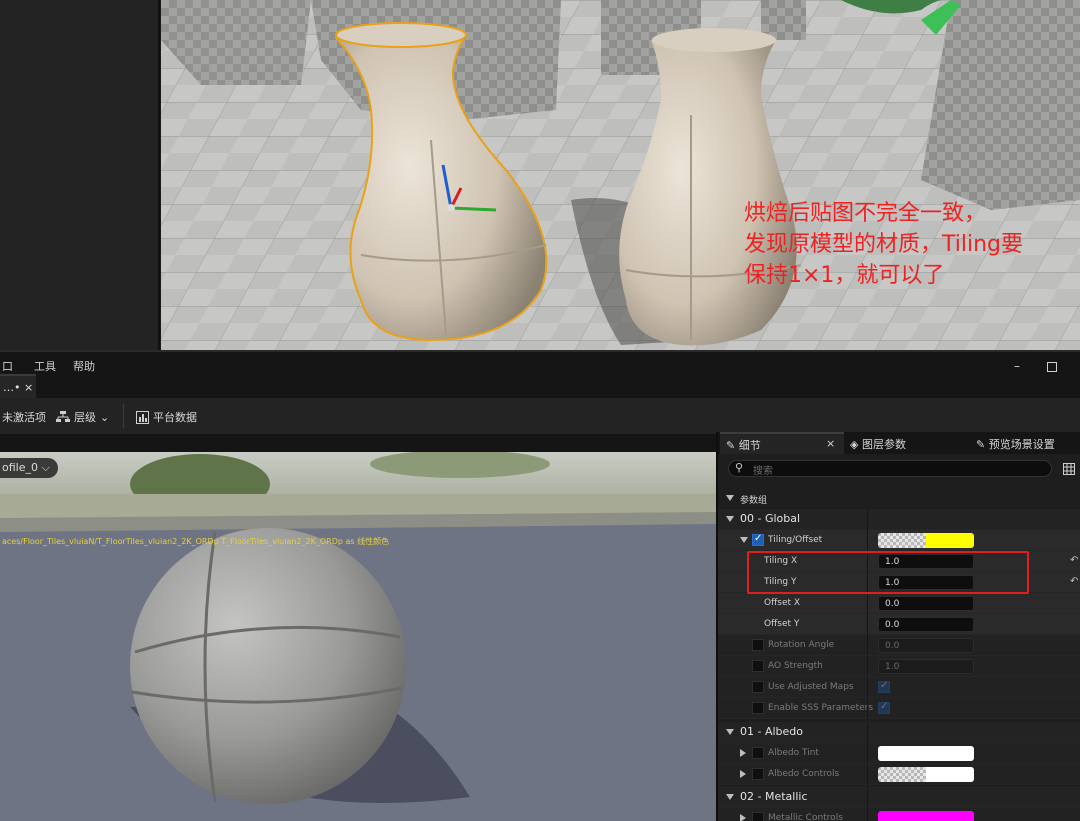 The image size is (1080, 821). What do you see at coordinates (793, 753) in the screenshot?
I see `param-label: Albedo Tint` at bounding box center [793, 753].